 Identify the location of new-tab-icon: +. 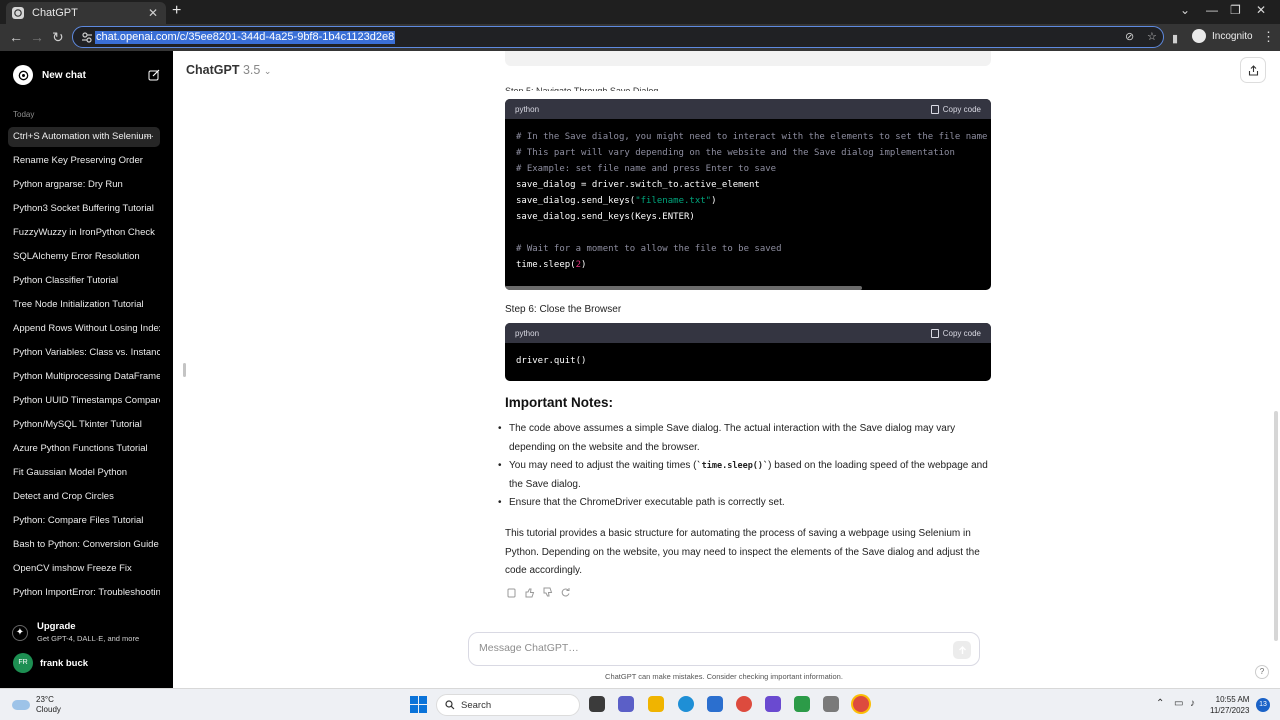
(176, 11).